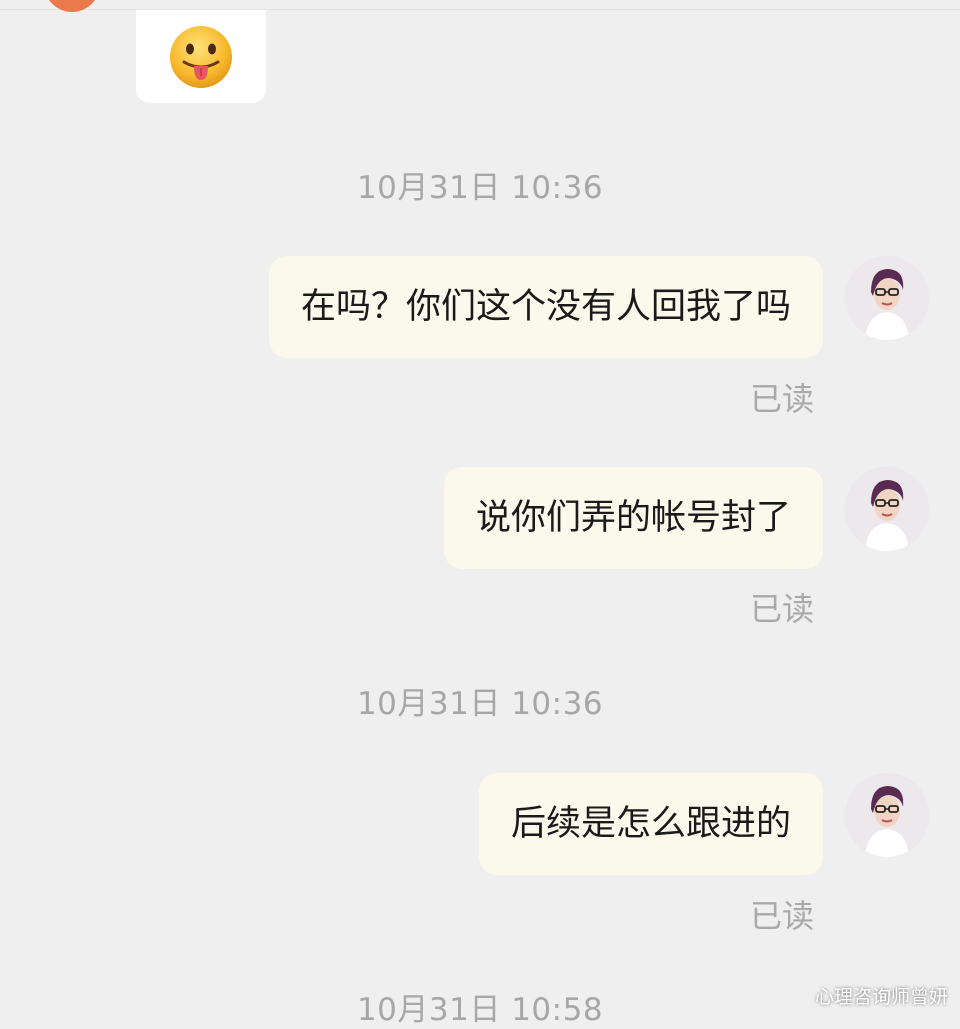  I want to click on partner-avatar, so click(72, 6).